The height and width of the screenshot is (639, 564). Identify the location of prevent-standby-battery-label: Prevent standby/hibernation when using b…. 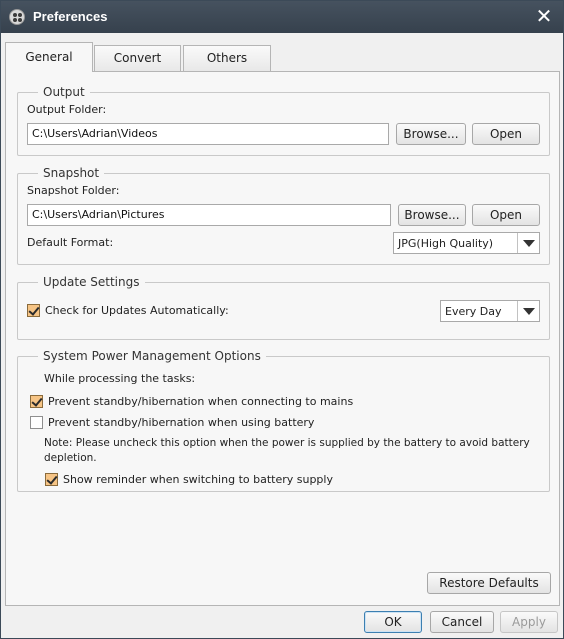
(181, 422).